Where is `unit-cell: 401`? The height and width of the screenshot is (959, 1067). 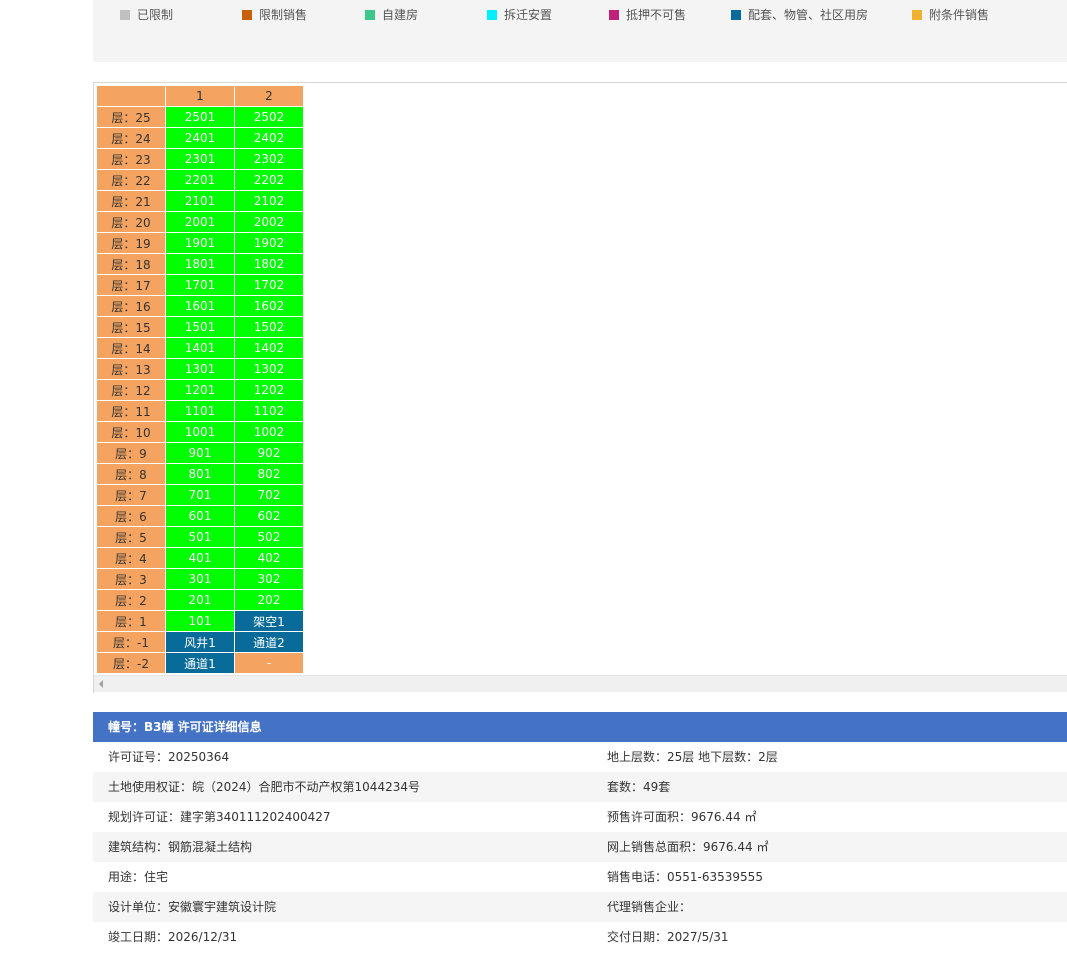 unit-cell: 401 is located at coordinates (200, 558).